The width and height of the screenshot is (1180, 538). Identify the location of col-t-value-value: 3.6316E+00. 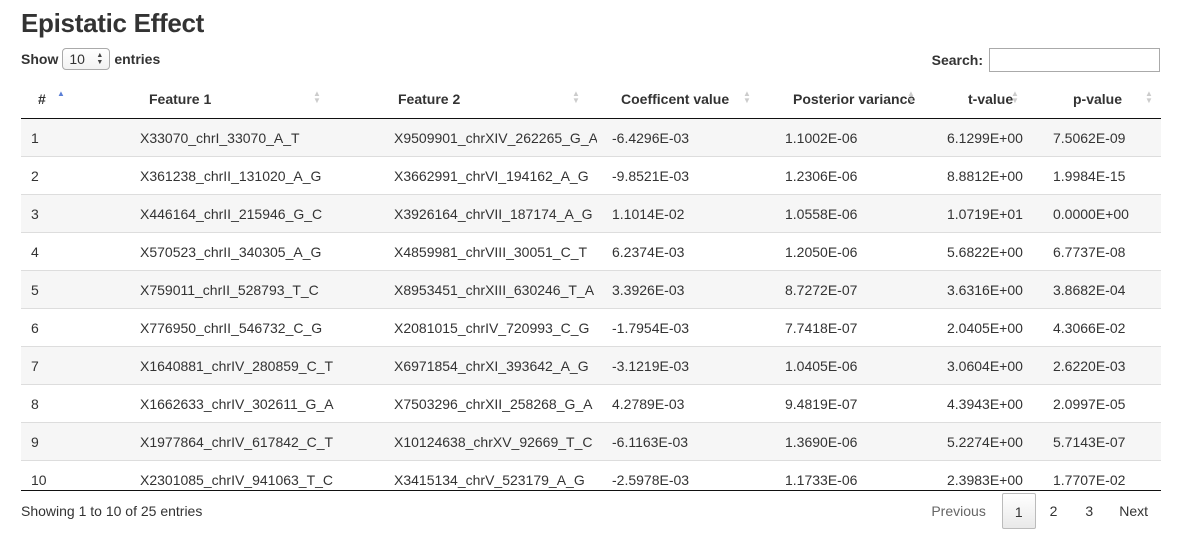
(985, 290).